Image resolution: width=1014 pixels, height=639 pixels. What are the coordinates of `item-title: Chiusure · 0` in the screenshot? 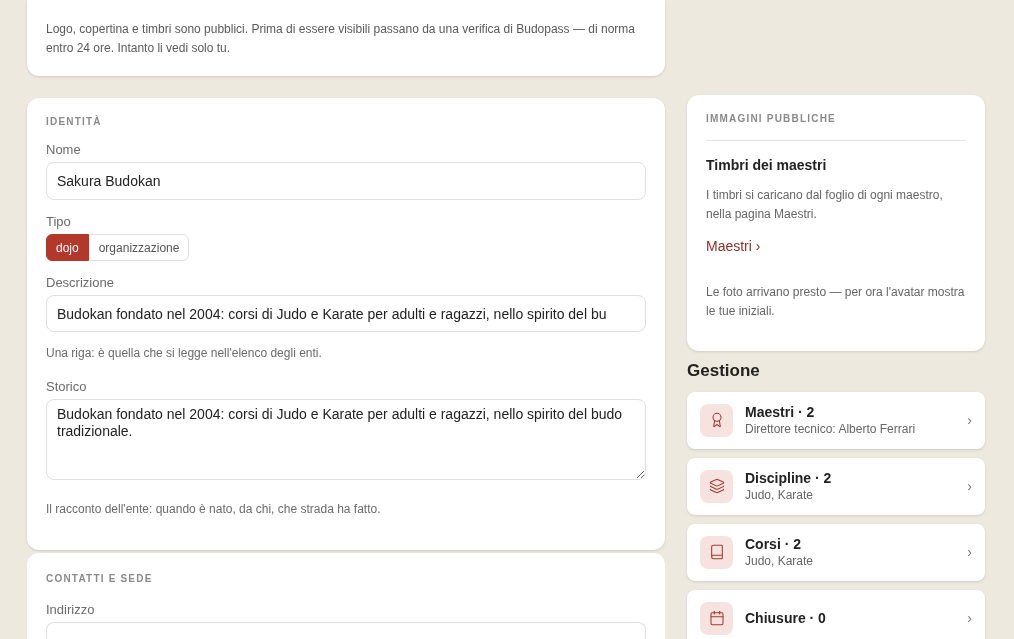 It's located at (786, 618).